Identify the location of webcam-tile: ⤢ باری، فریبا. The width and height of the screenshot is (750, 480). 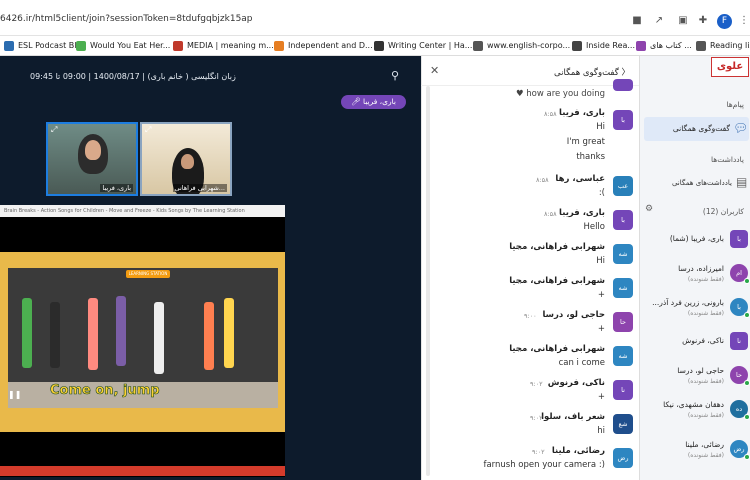
(92, 159).